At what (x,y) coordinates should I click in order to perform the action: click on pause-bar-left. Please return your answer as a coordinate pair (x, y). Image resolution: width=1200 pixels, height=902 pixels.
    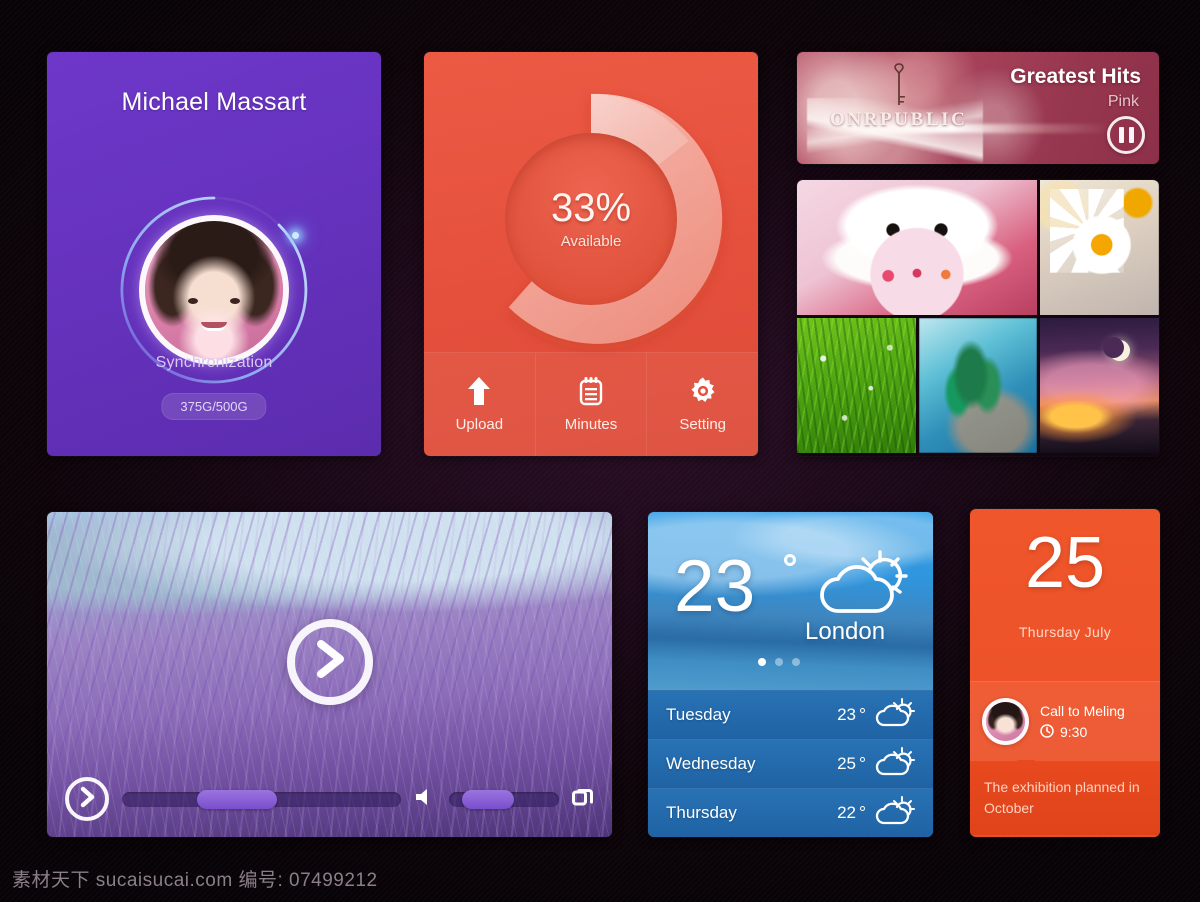
    Looking at the image, I should click on (1121, 135).